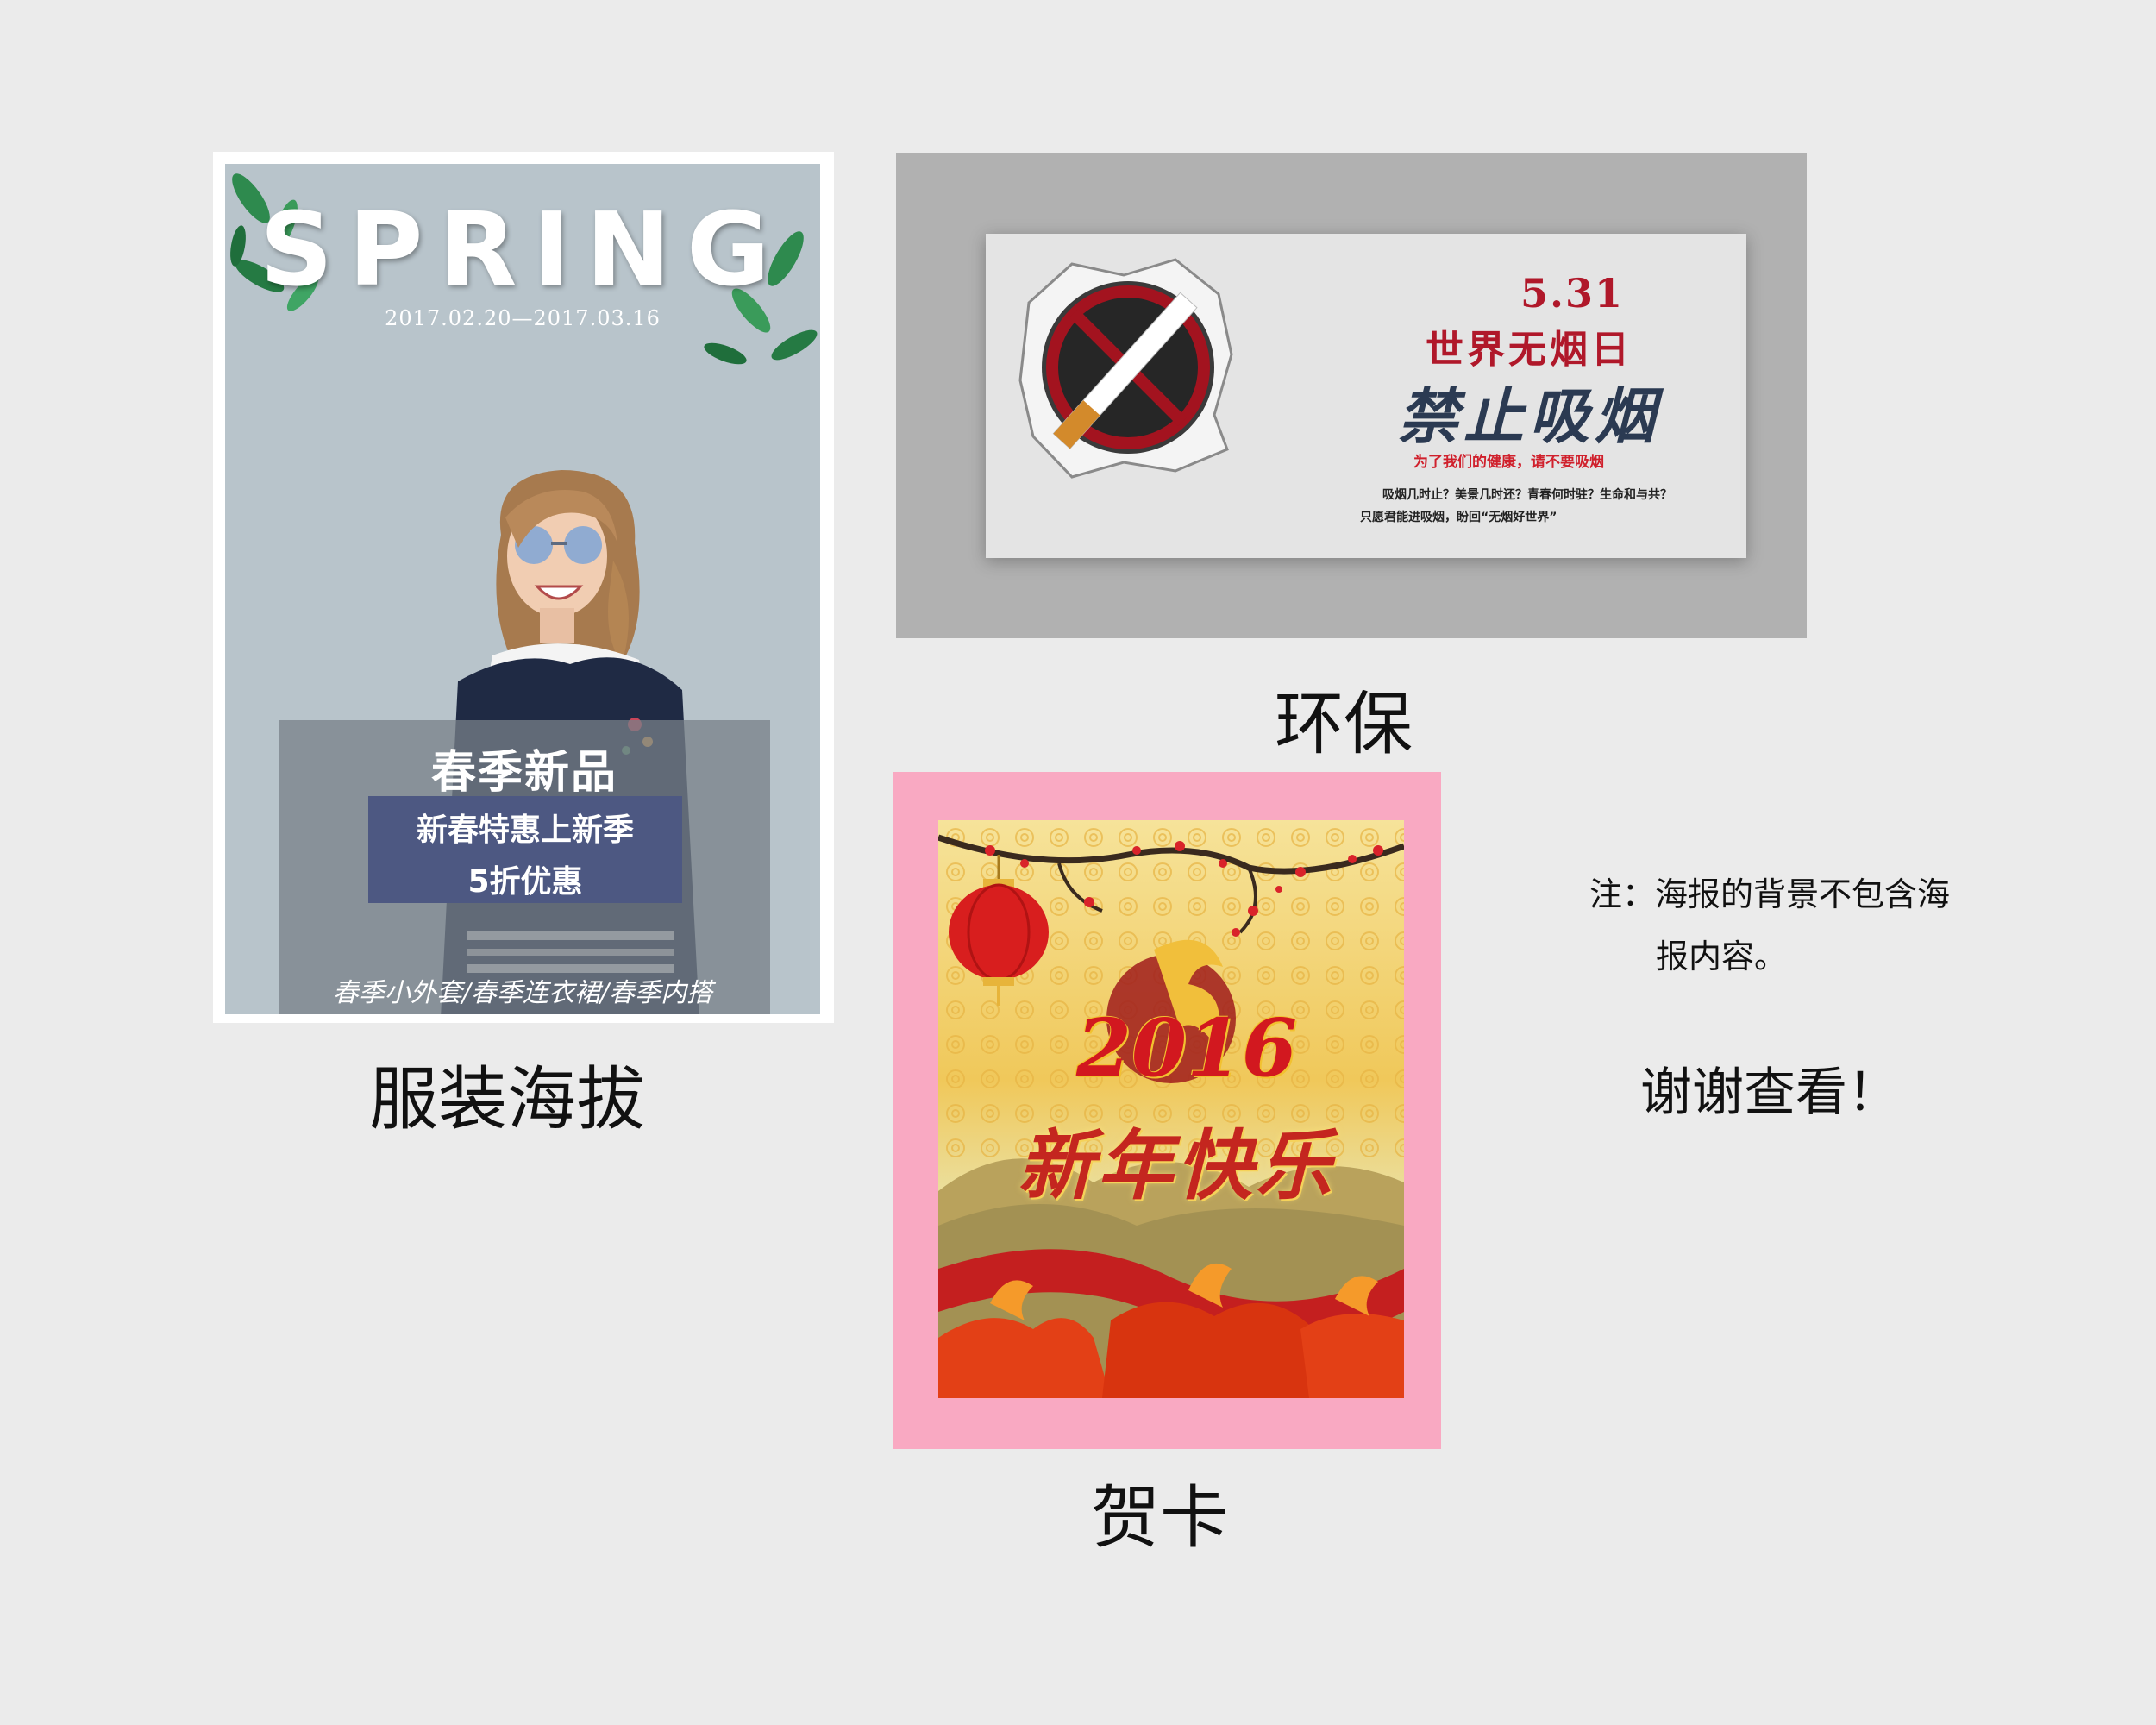 This screenshot has height=1725, width=2156. What do you see at coordinates (1769, 1093) in the screenshot?
I see `thanks-message: 谢谢查看！` at bounding box center [1769, 1093].